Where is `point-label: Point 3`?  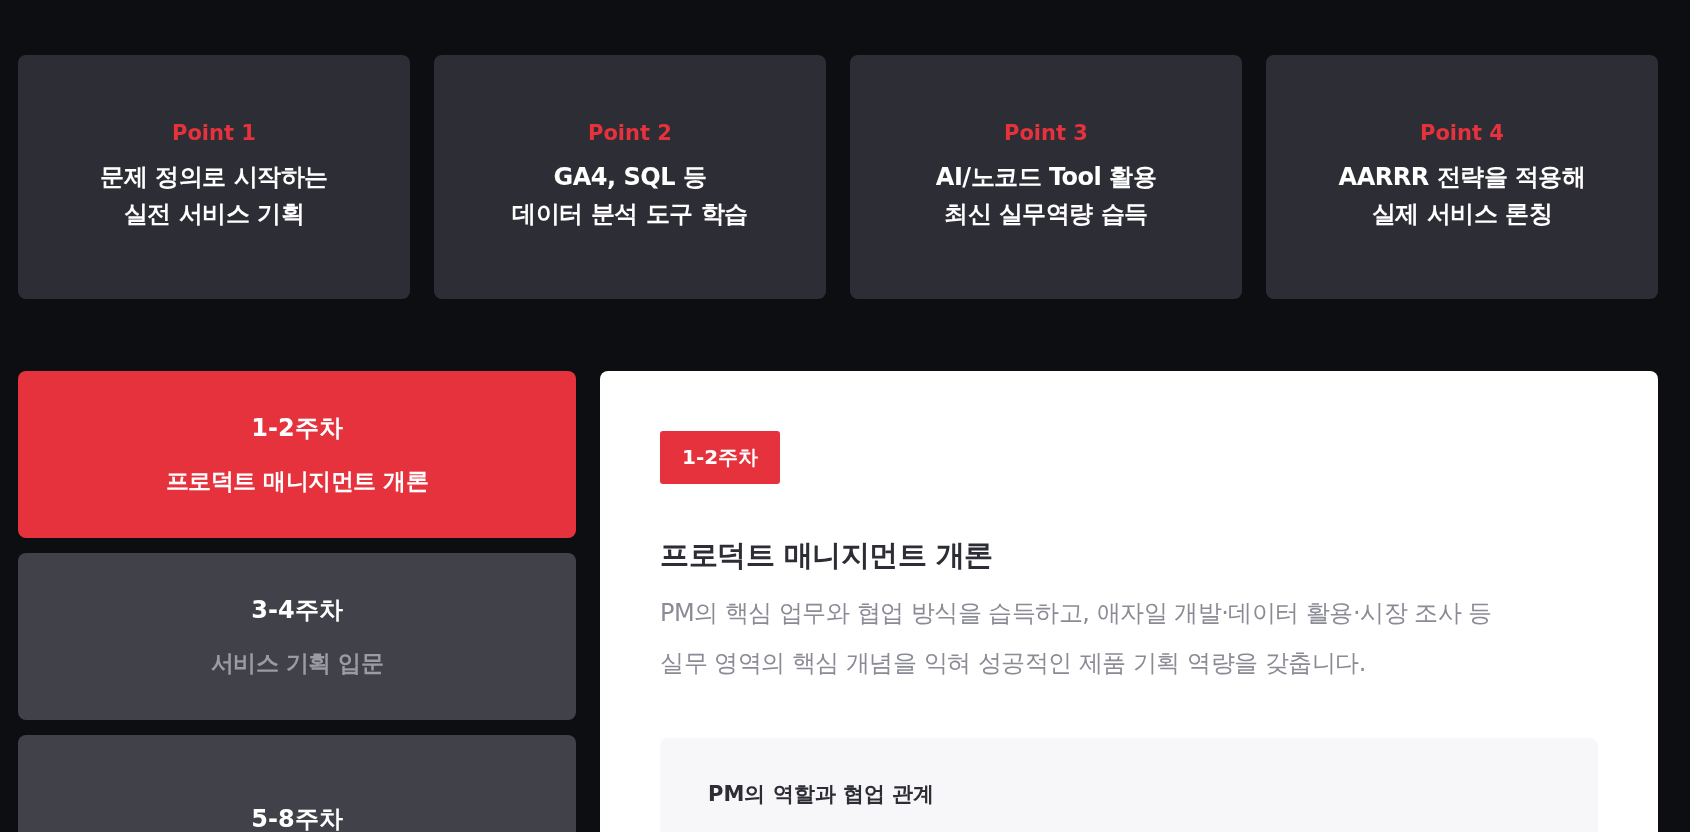 point-label: Point 3 is located at coordinates (1046, 132).